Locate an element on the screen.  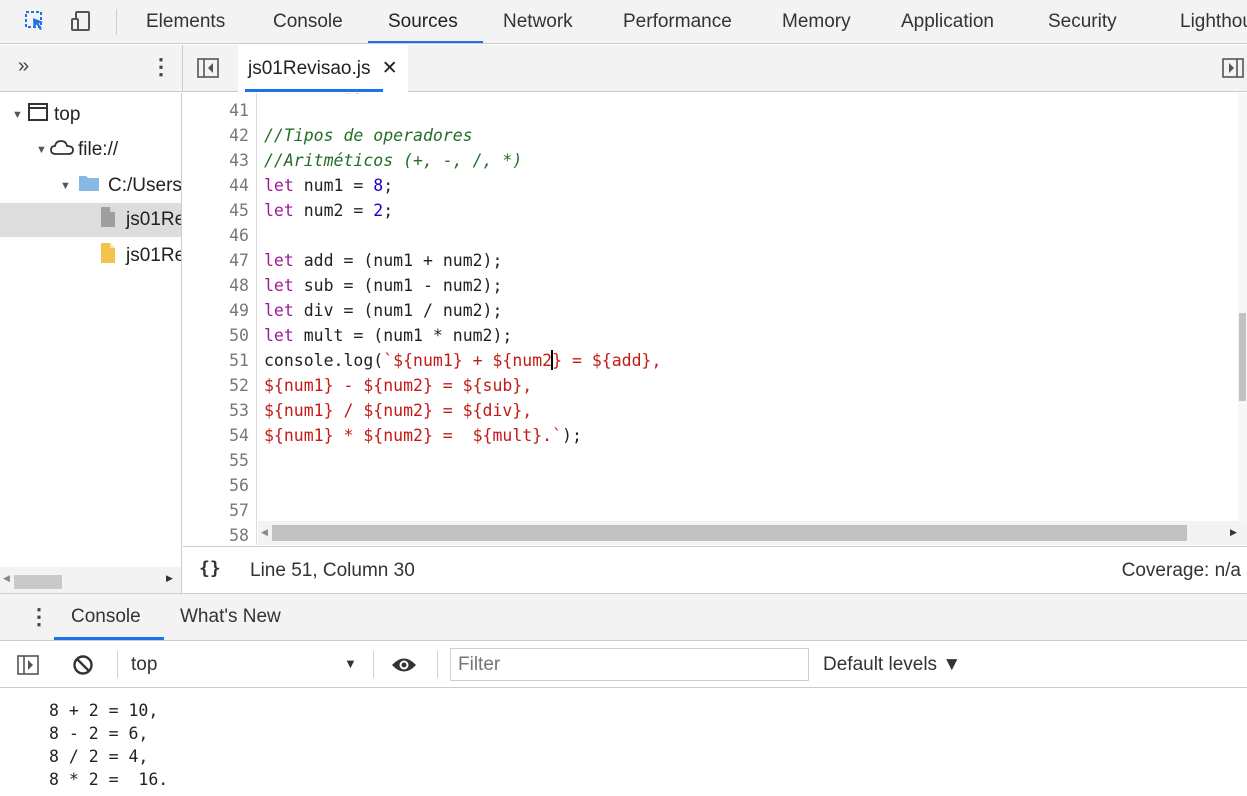
tab-sources: Sources is located at coordinates (423, 21).